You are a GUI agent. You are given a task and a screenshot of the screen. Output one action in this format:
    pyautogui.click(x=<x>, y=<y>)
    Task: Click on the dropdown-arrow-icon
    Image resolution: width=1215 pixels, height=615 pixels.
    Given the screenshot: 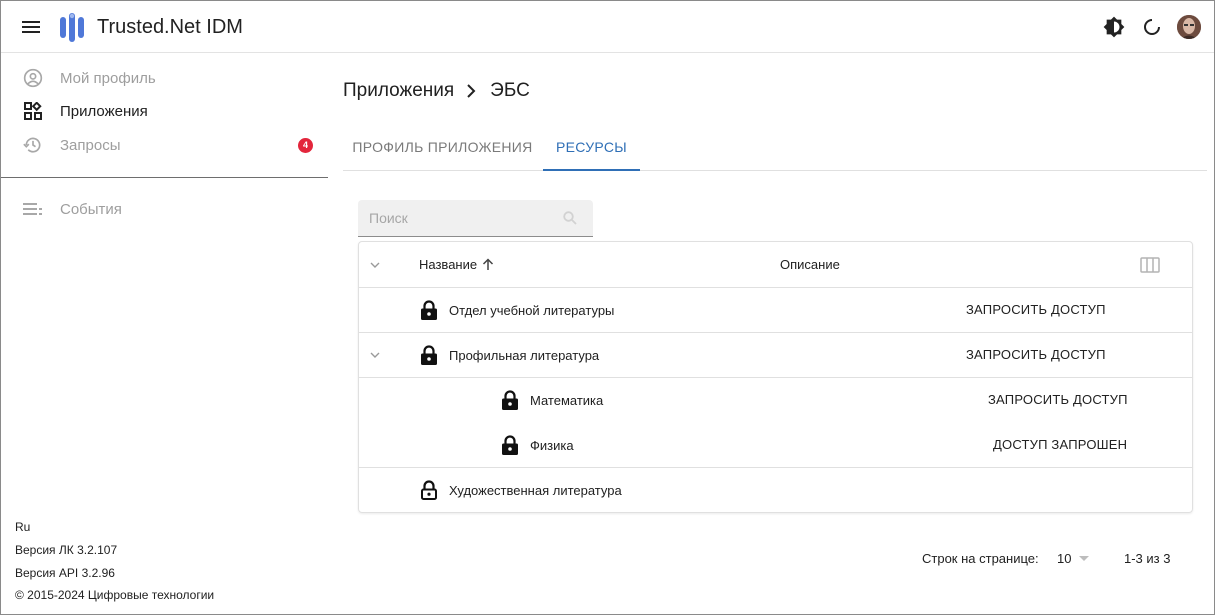 What is the action you would take?
    pyautogui.click(x=1084, y=558)
    